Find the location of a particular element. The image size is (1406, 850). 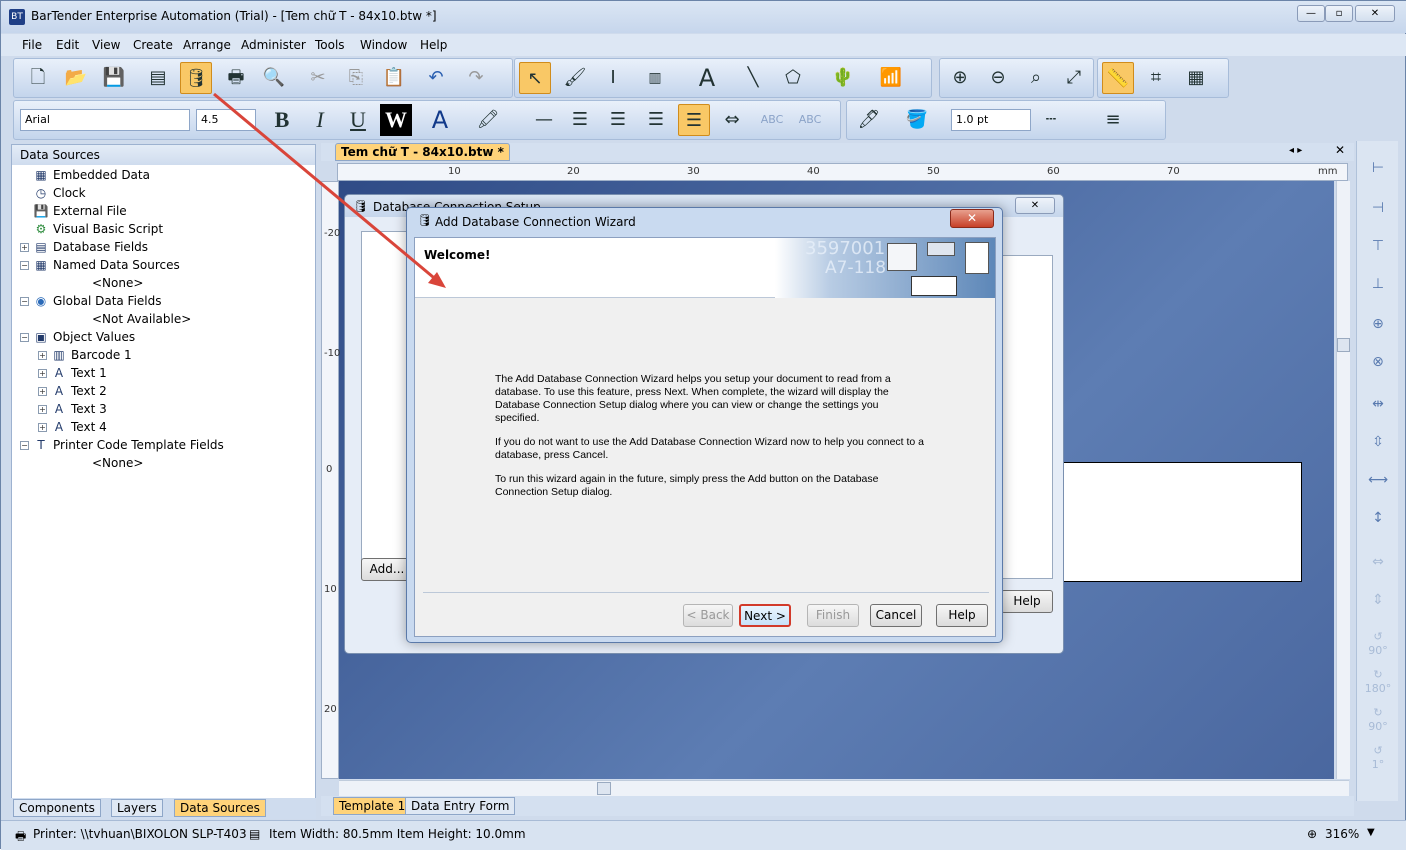

printer-status: Printer: \\tvhuan\BIXOLON SLP-T403 is located at coordinates (140, 834).